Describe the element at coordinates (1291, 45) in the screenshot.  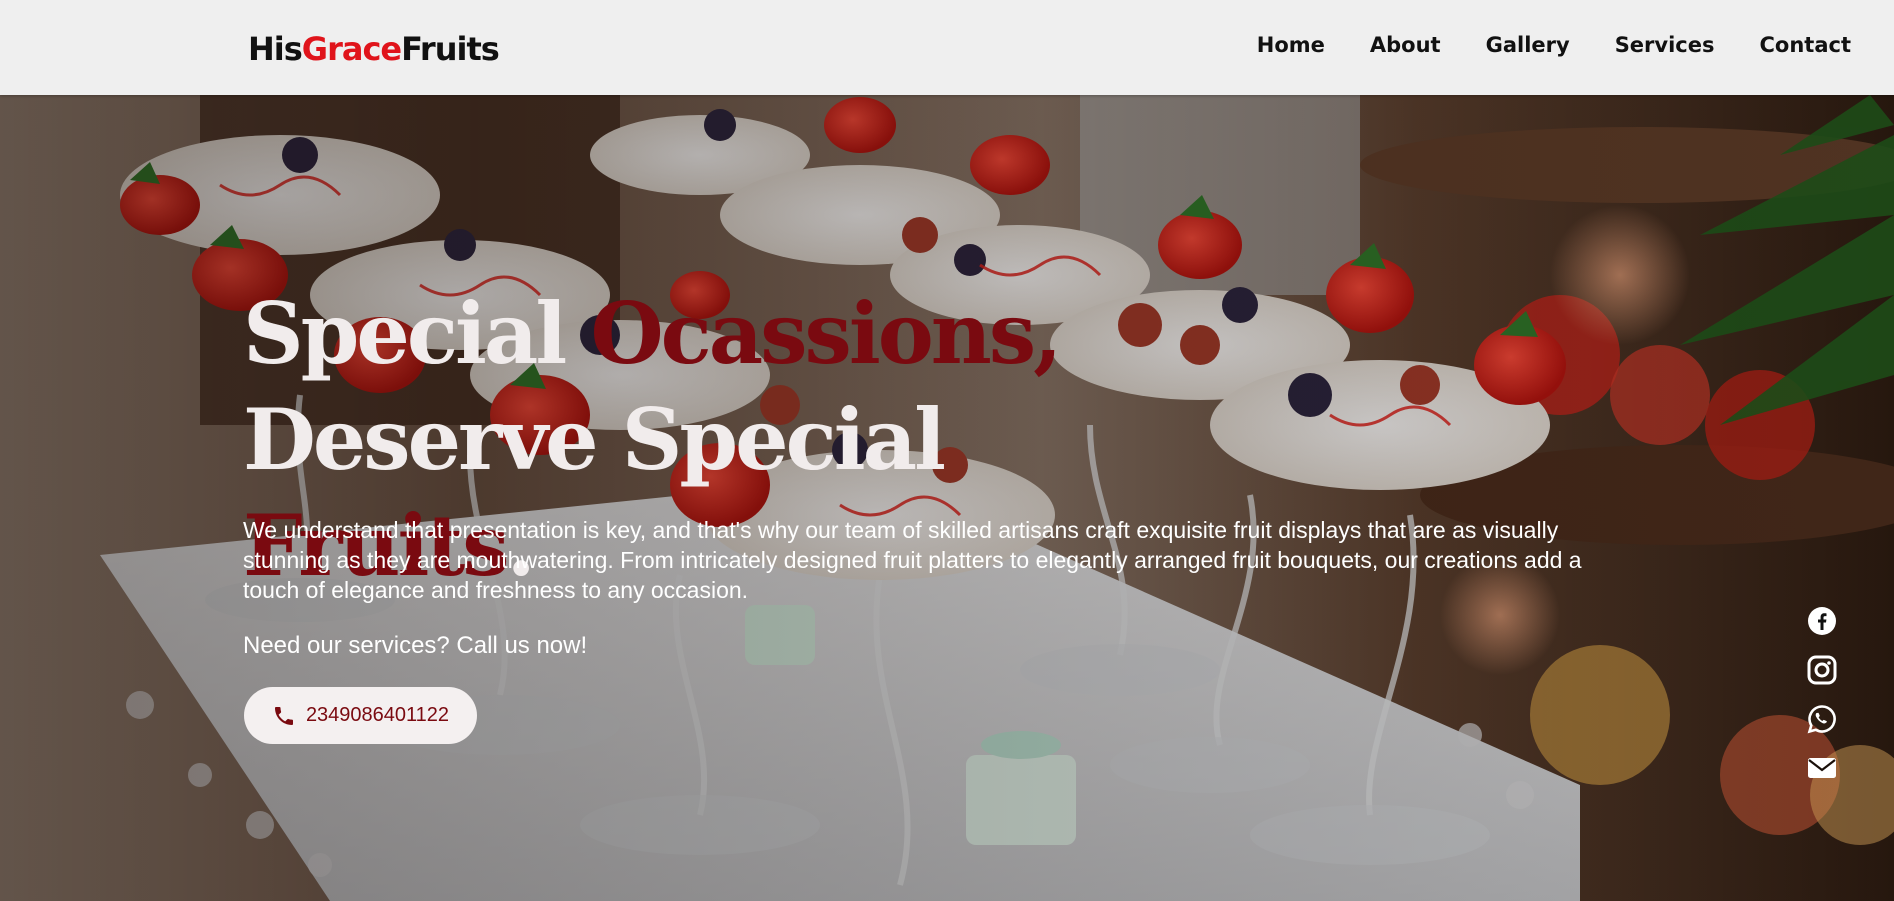
I see `nav-home: Home` at that location.